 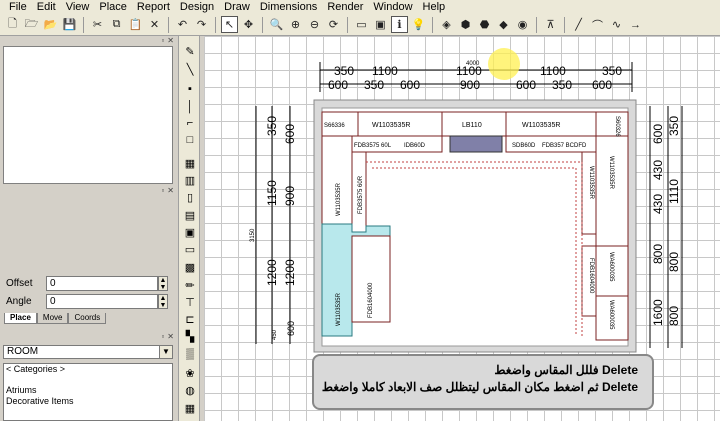 What do you see at coordinates (503, 24) in the screenshot?
I see `cube-icon: ◆` at bounding box center [503, 24].